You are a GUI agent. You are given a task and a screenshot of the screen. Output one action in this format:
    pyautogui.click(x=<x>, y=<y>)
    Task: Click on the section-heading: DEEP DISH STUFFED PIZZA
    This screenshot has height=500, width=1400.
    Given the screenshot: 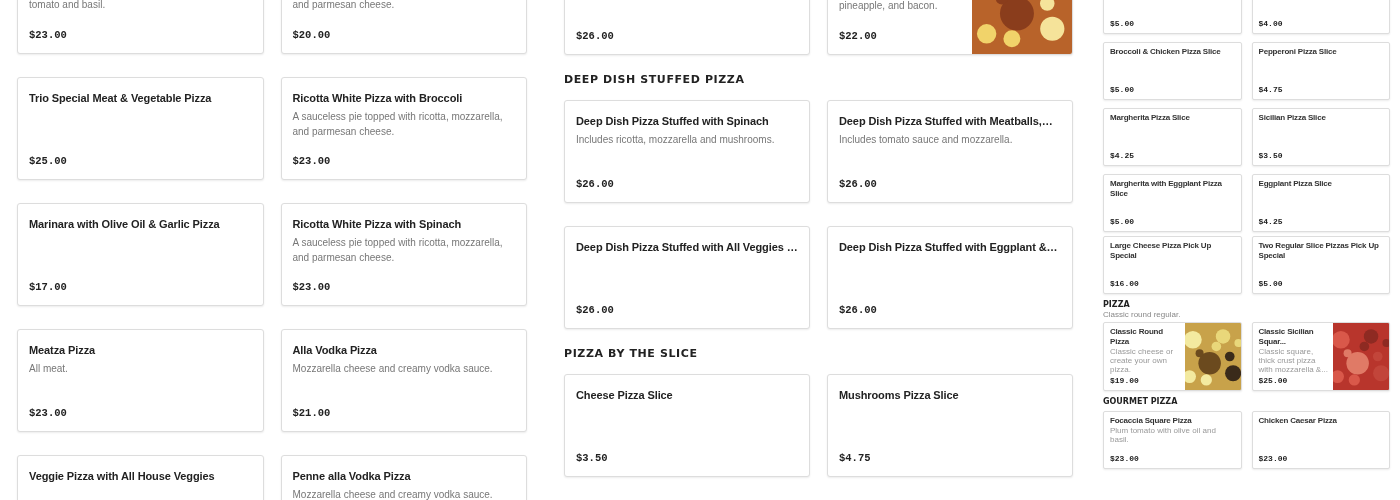 What is the action you would take?
    pyautogui.click(x=655, y=80)
    